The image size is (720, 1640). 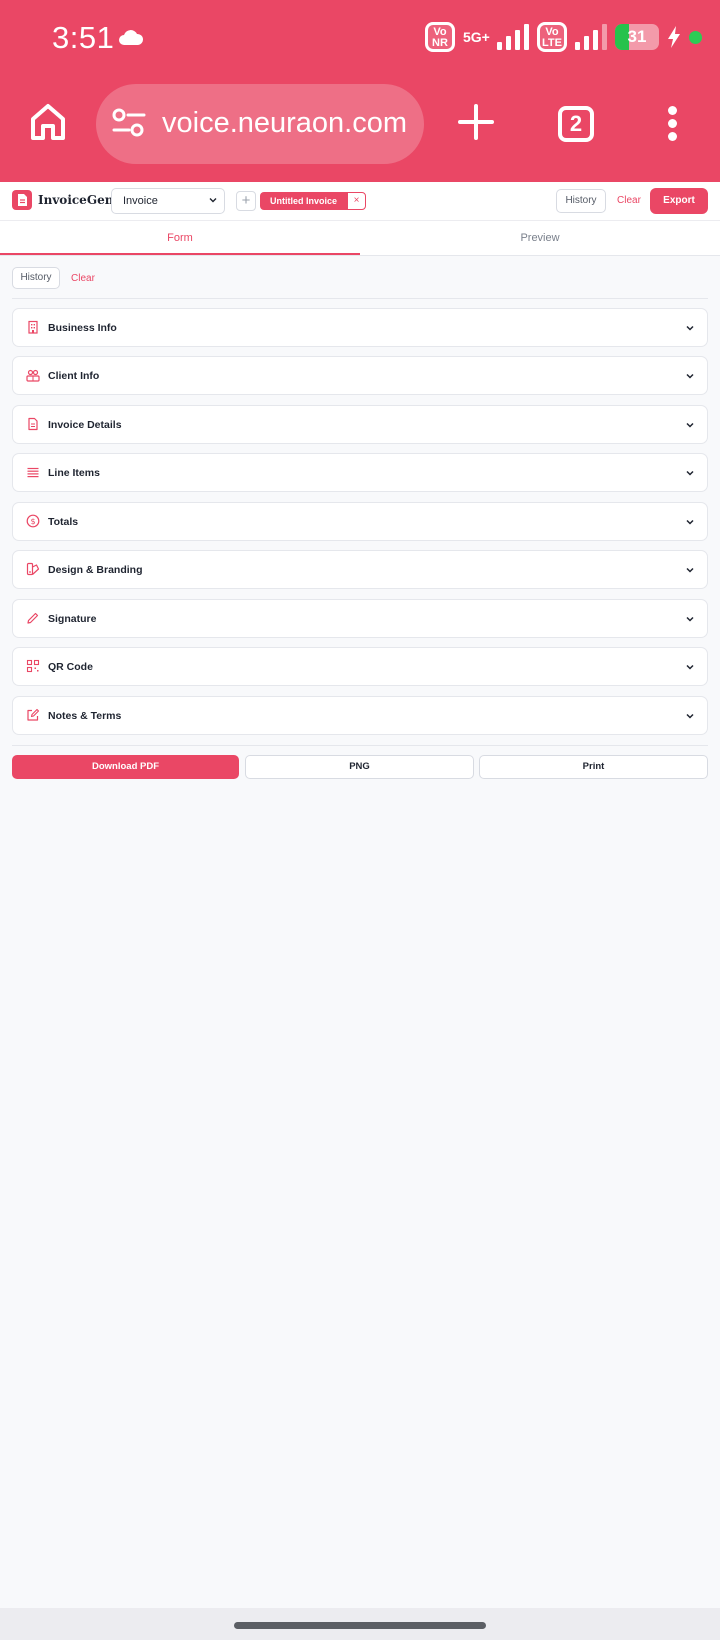 I want to click on edit-icon, so click(x=33, y=714).